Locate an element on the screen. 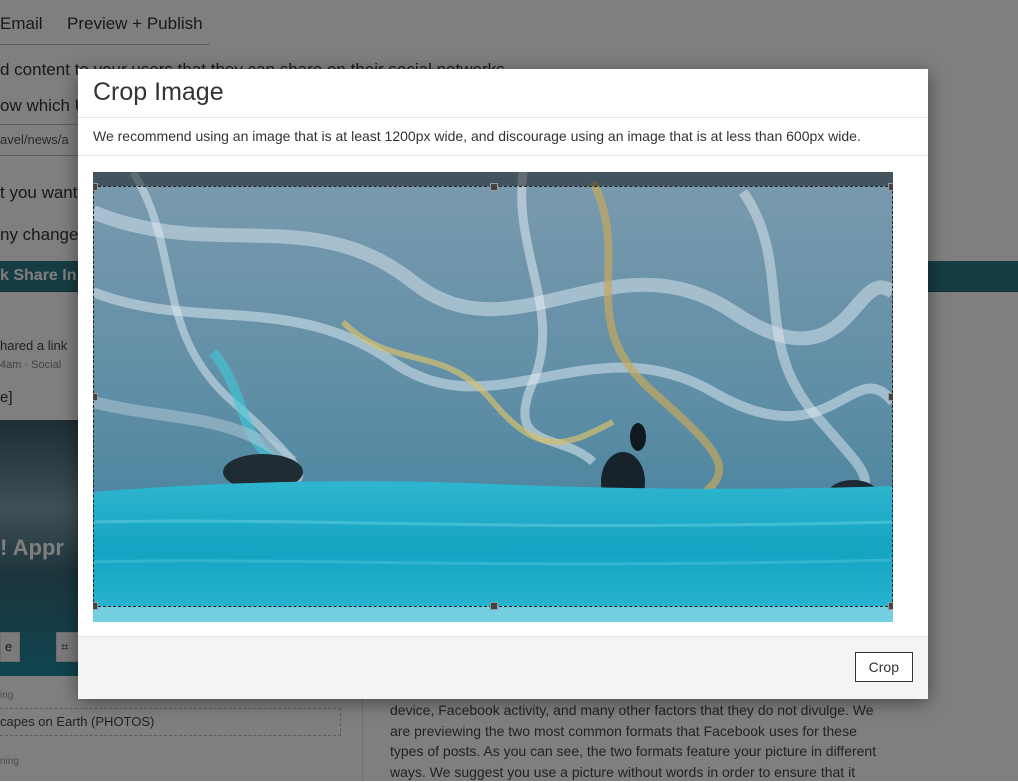 The height and width of the screenshot is (782, 1018). dialog-header: Crop Image is located at coordinates (503, 93).